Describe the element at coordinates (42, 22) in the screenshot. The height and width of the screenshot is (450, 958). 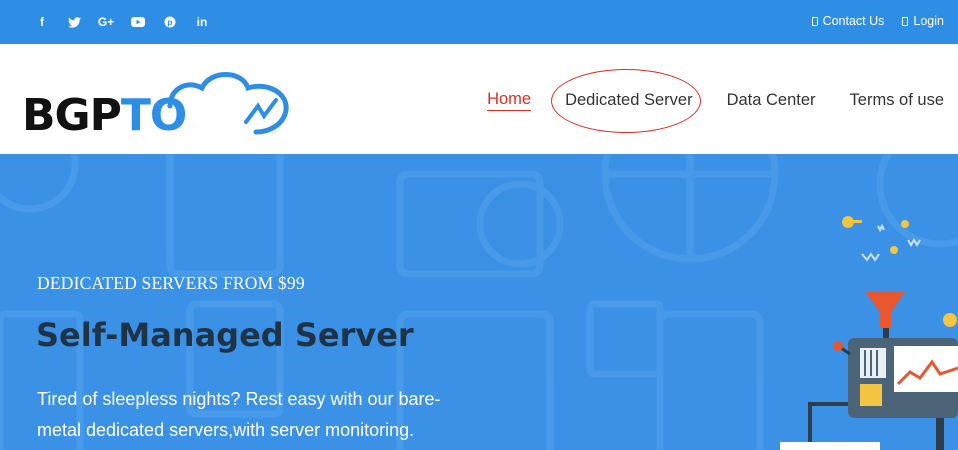
I see `facebook-icon: f` at that location.